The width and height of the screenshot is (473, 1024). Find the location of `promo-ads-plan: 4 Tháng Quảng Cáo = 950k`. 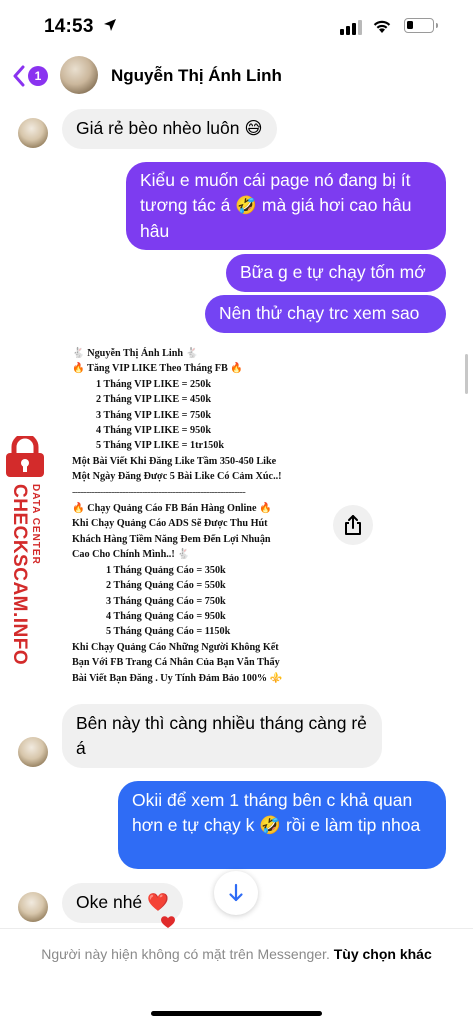

promo-ads-plan: 4 Tháng Quảng Cáo = 950k is located at coordinates (166, 616).